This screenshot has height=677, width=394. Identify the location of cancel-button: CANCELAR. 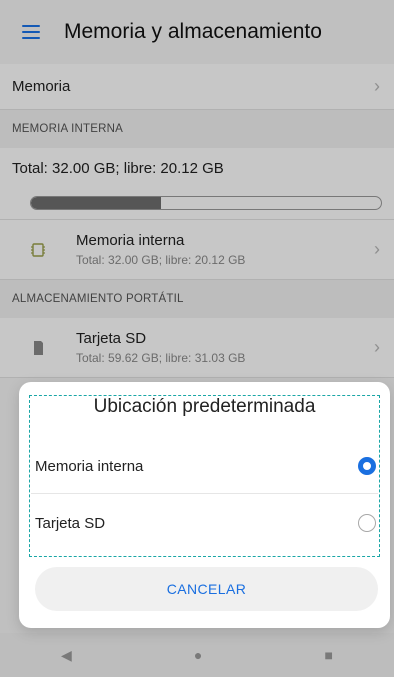
(206, 589).